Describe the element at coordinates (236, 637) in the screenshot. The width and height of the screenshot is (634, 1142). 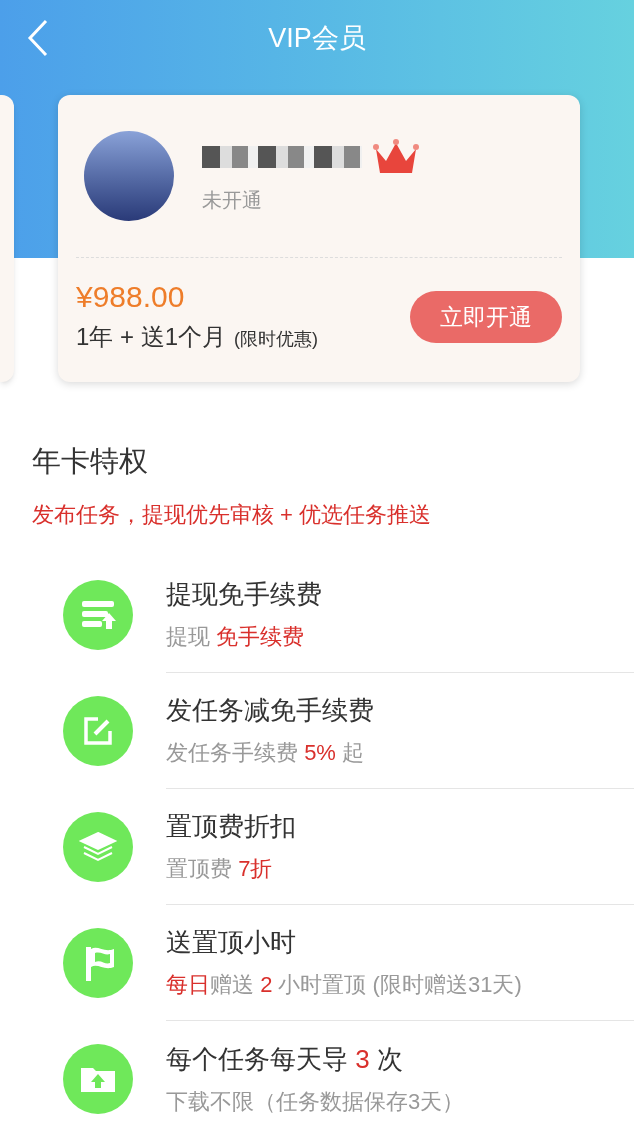
I see `privilege-detail: 提现 免手续费` at that location.